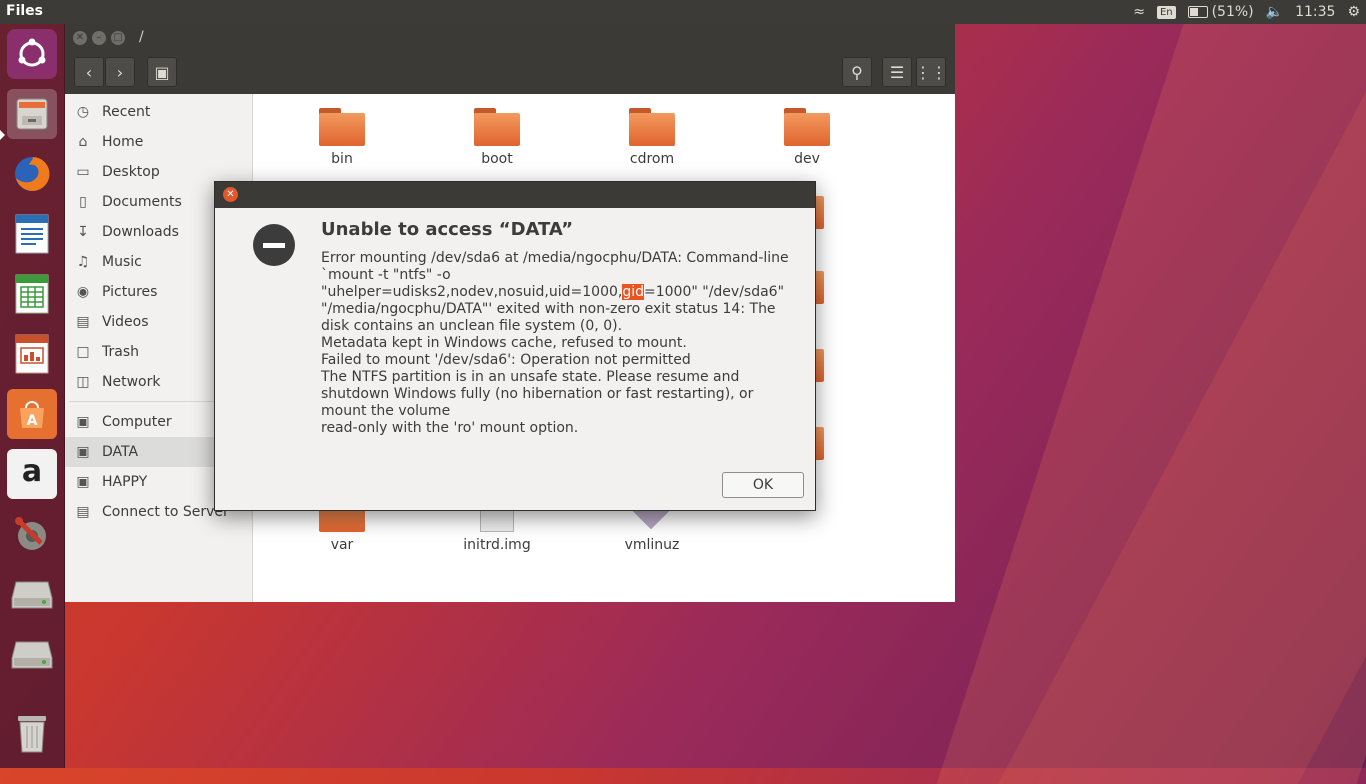 The image size is (1366, 784). Describe the element at coordinates (122, 262) in the screenshot. I see `sidebar-item-label: Music` at that location.